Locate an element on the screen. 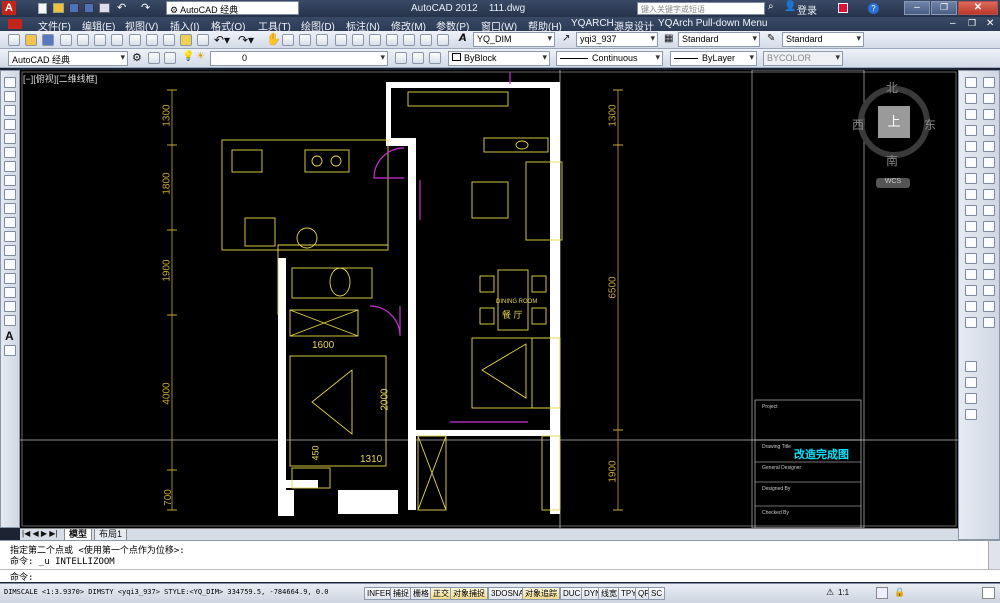 The height and width of the screenshot is (603, 1000). annotation-scale-icon: ⚠ is located at coordinates (830, 592).